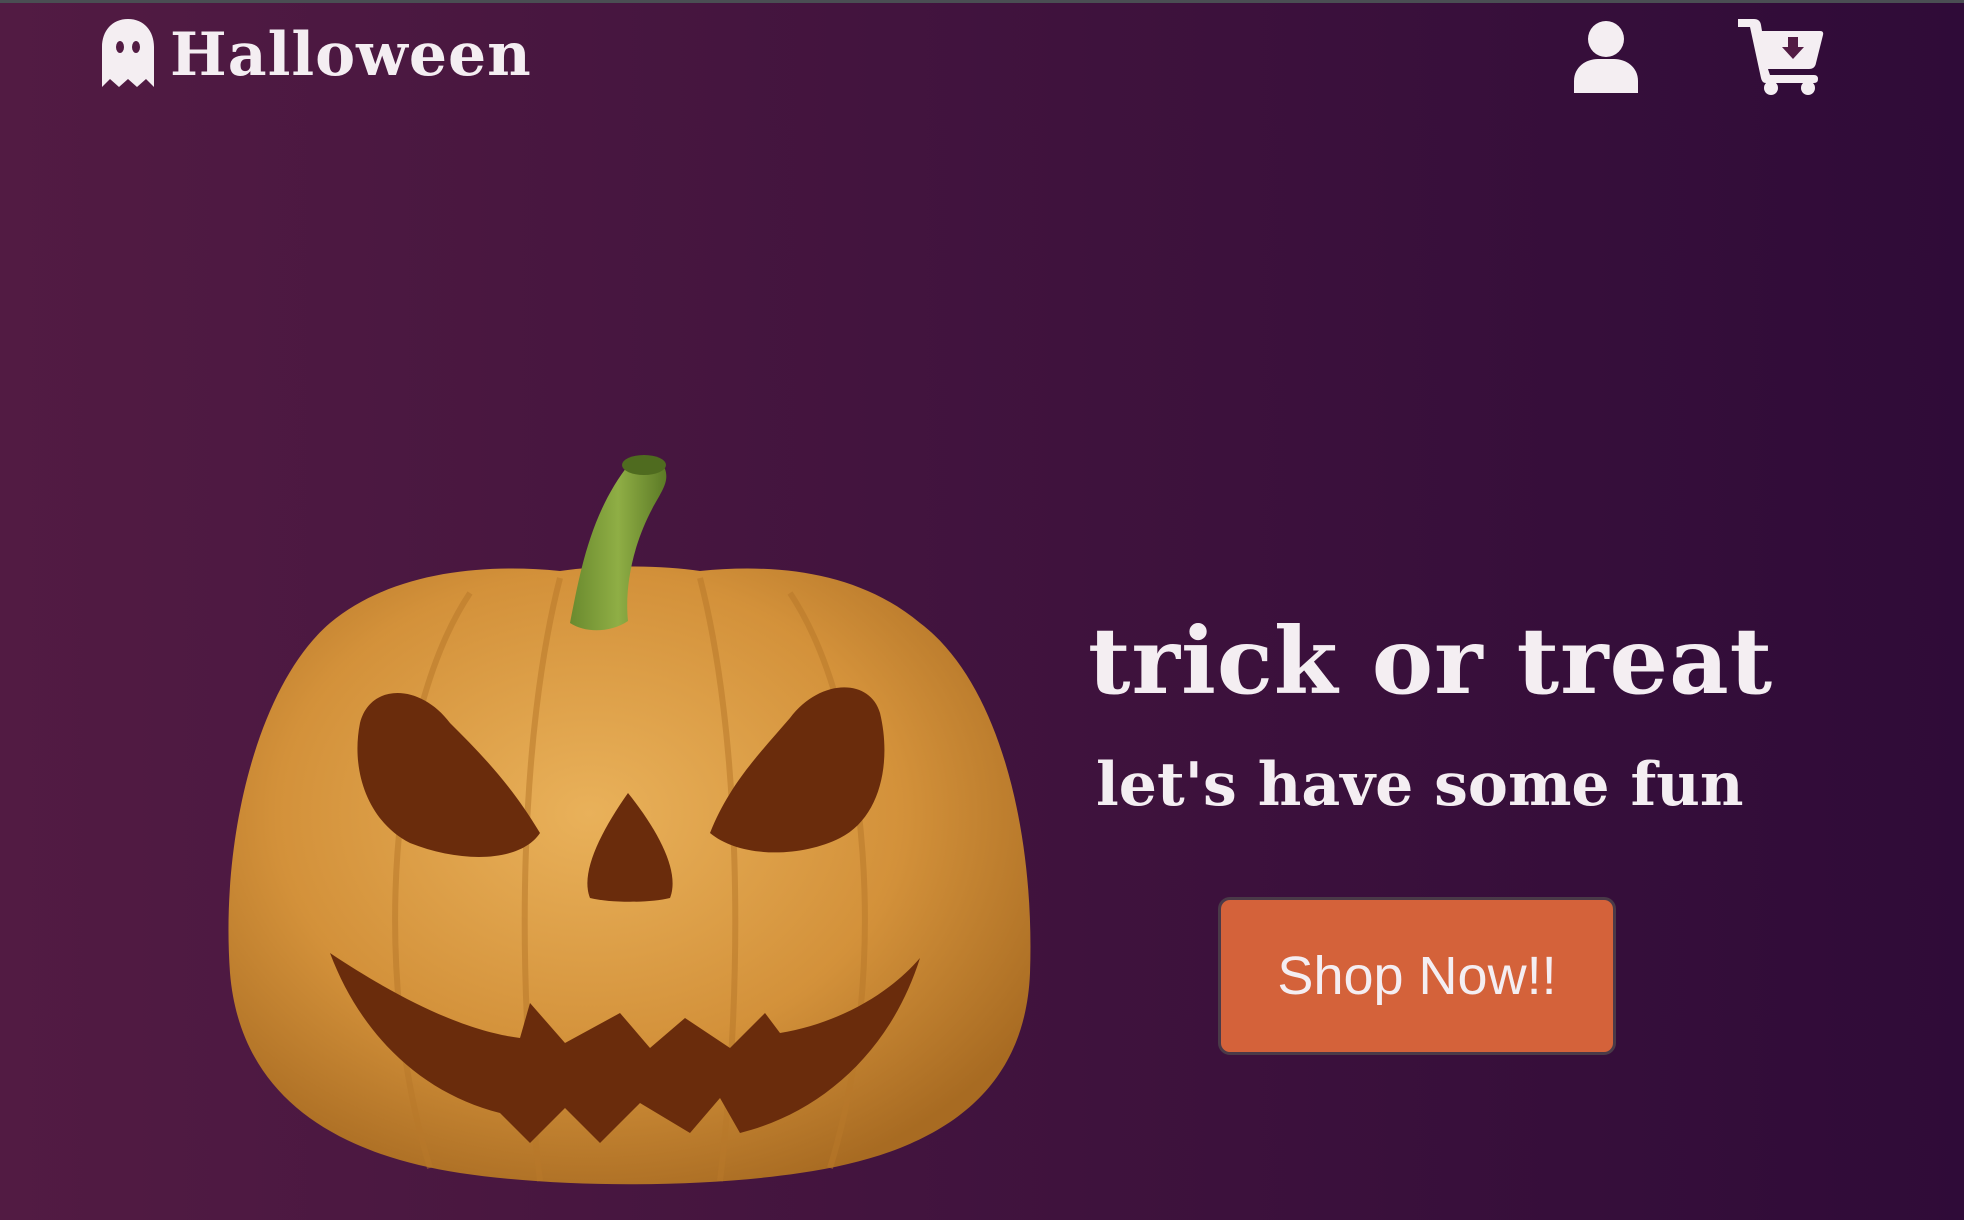 The image size is (1964, 1220). I want to click on user-icon, so click(1606, 56).